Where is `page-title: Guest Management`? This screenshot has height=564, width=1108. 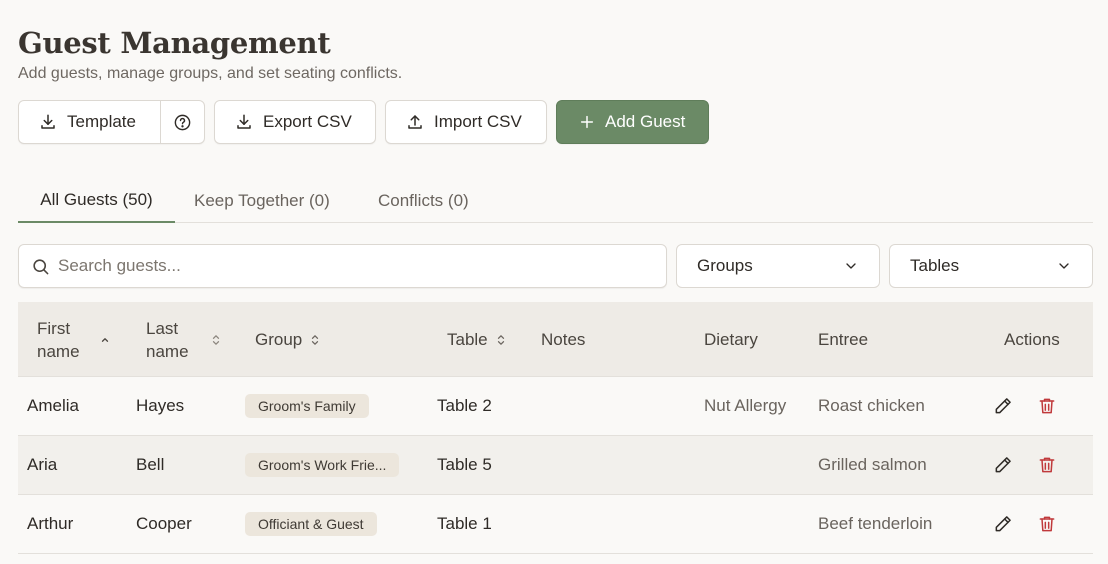 page-title: Guest Management is located at coordinates (174, 43).